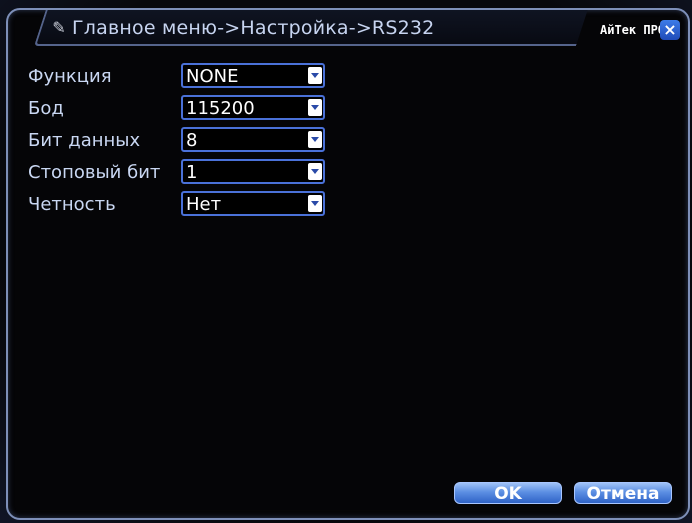  I want to click on parity-label: Четность, so click(72, 204).